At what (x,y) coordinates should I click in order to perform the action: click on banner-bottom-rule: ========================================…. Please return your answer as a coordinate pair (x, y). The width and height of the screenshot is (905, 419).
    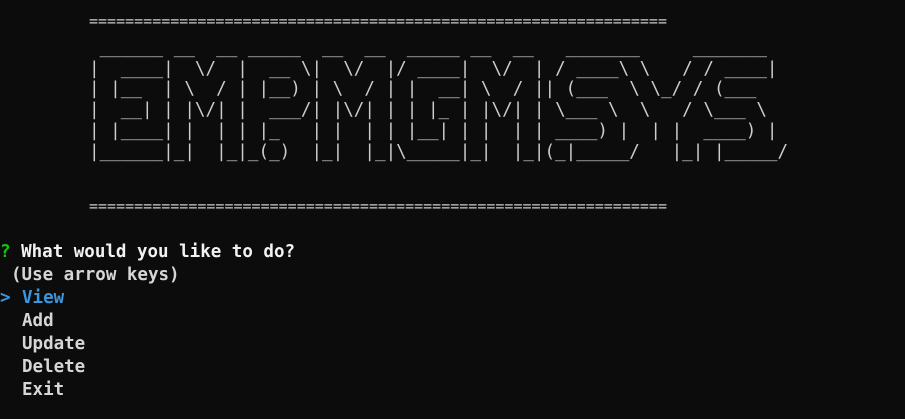
    Looking at the image, I should click on (378, 206).